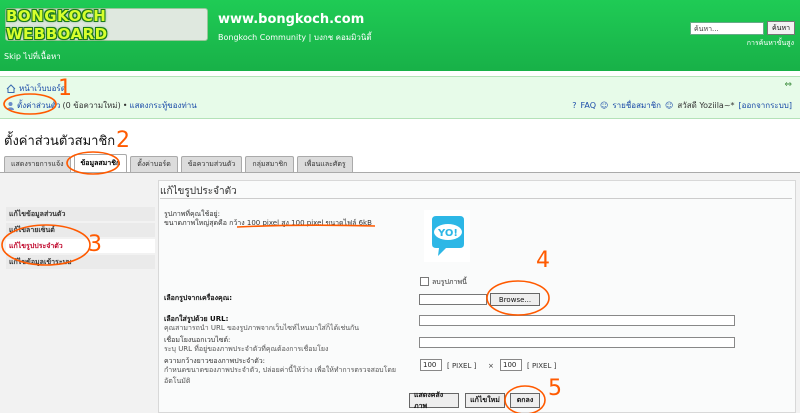 The width and height of the screenshot is (800, 413). I want to click on user-greeting-icon: ☺, so click(669, 105).